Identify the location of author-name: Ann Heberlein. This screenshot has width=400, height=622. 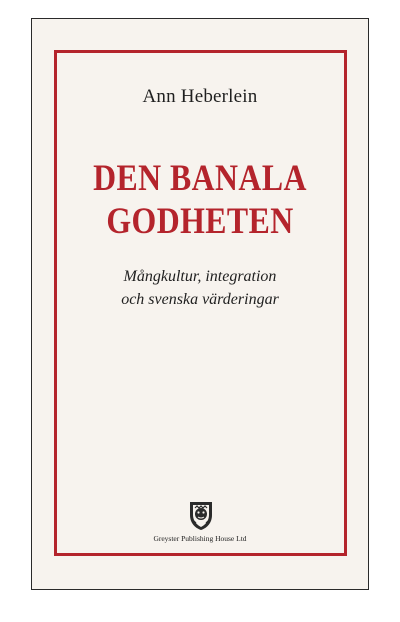
(200, 96).